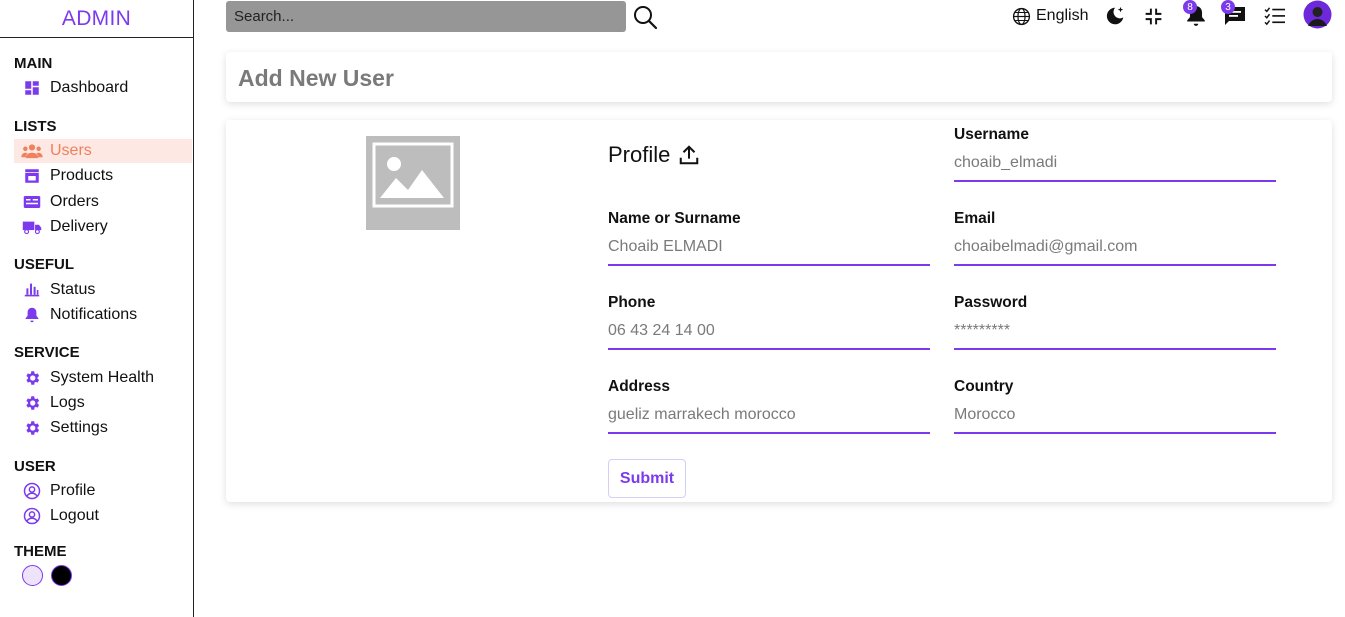 This screenshot has height=617, width=1345. I want to click on password-label: Password, so click(991, 302).